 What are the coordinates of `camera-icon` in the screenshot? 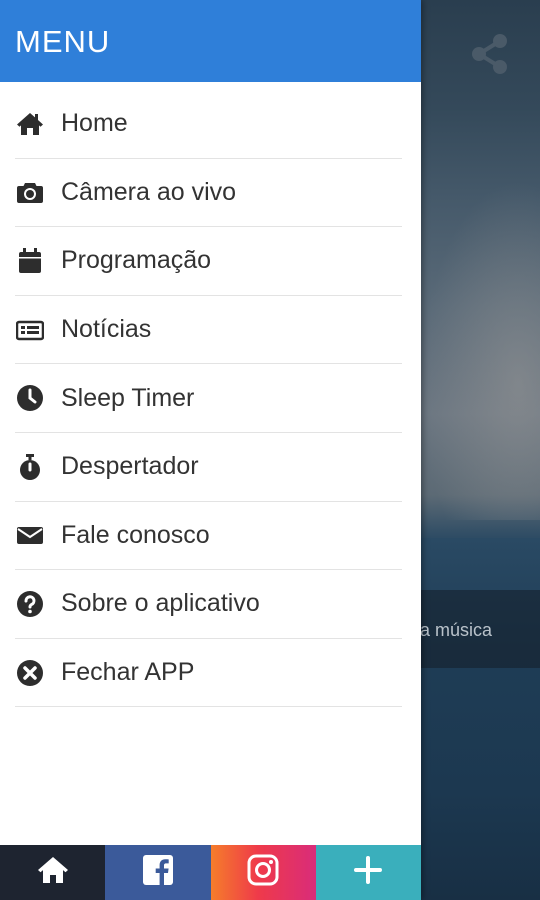 It's located at (30, 192).